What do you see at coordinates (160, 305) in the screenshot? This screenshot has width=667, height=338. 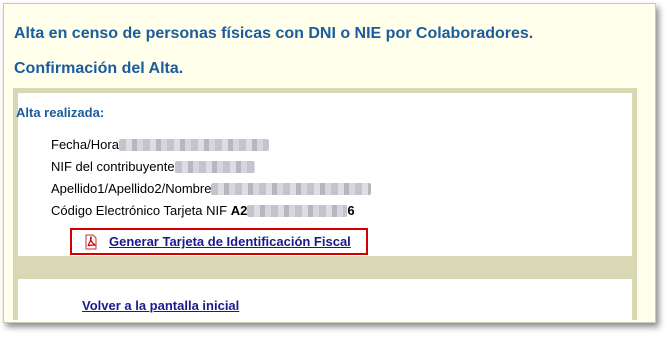 I see `back-to-home-link: Volver a la pantalla inicial` at bounding box center [160, 305].